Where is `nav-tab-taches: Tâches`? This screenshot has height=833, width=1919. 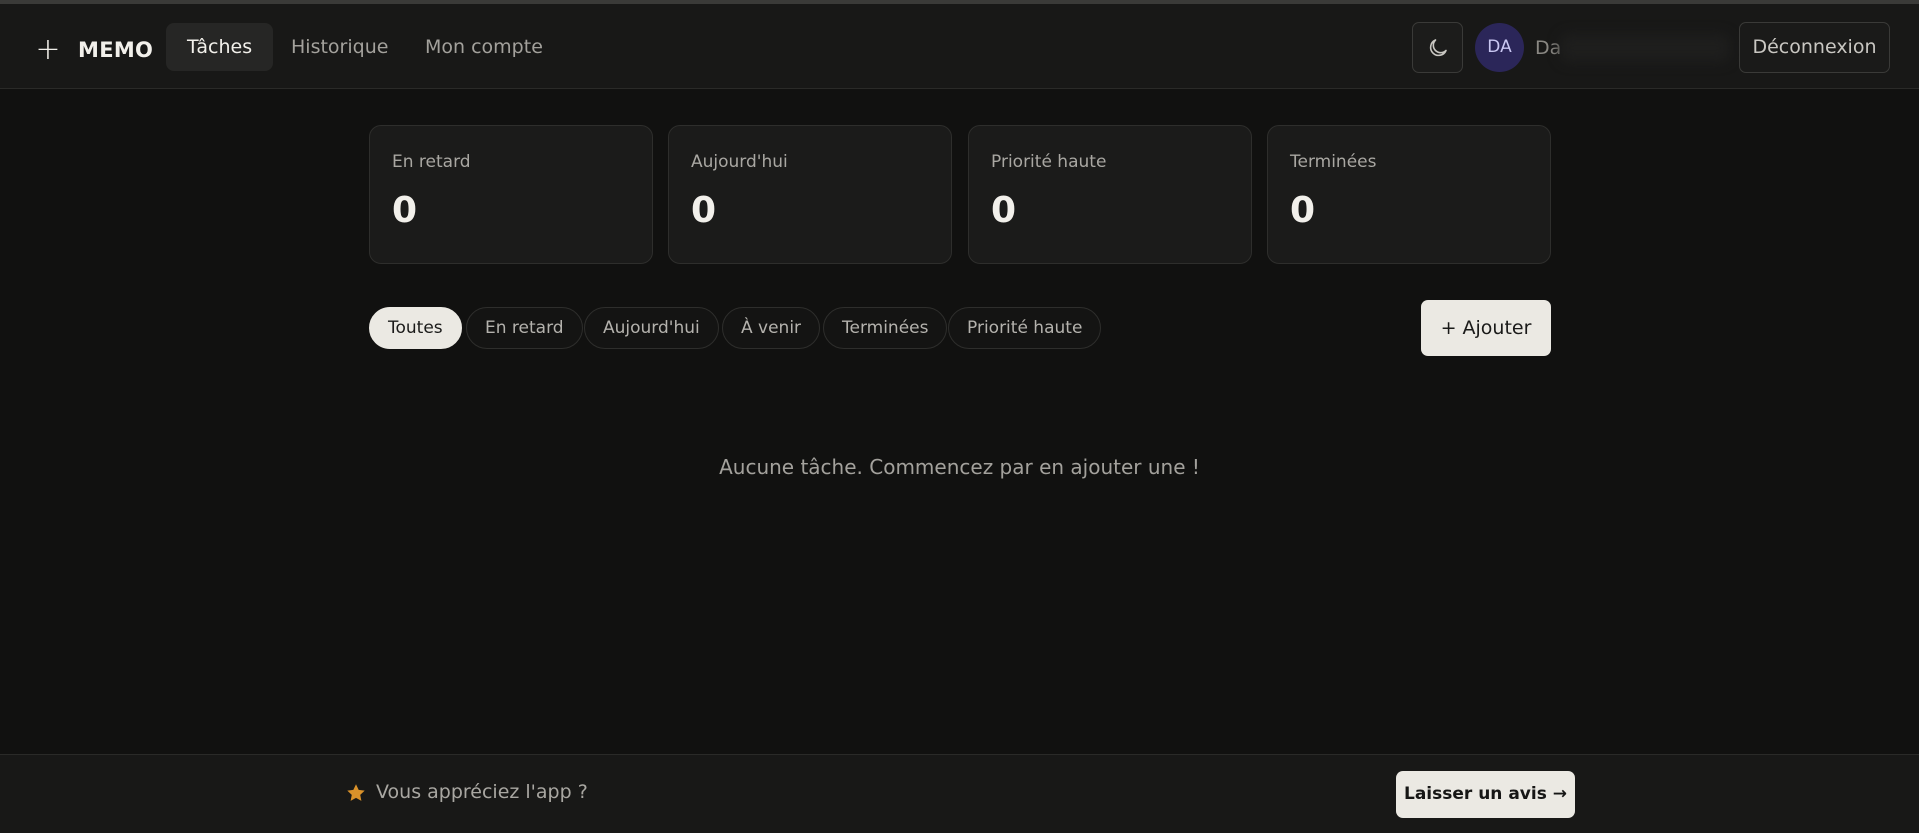 nav-tab-taches: Tâches is located at coordinates (220, 47).